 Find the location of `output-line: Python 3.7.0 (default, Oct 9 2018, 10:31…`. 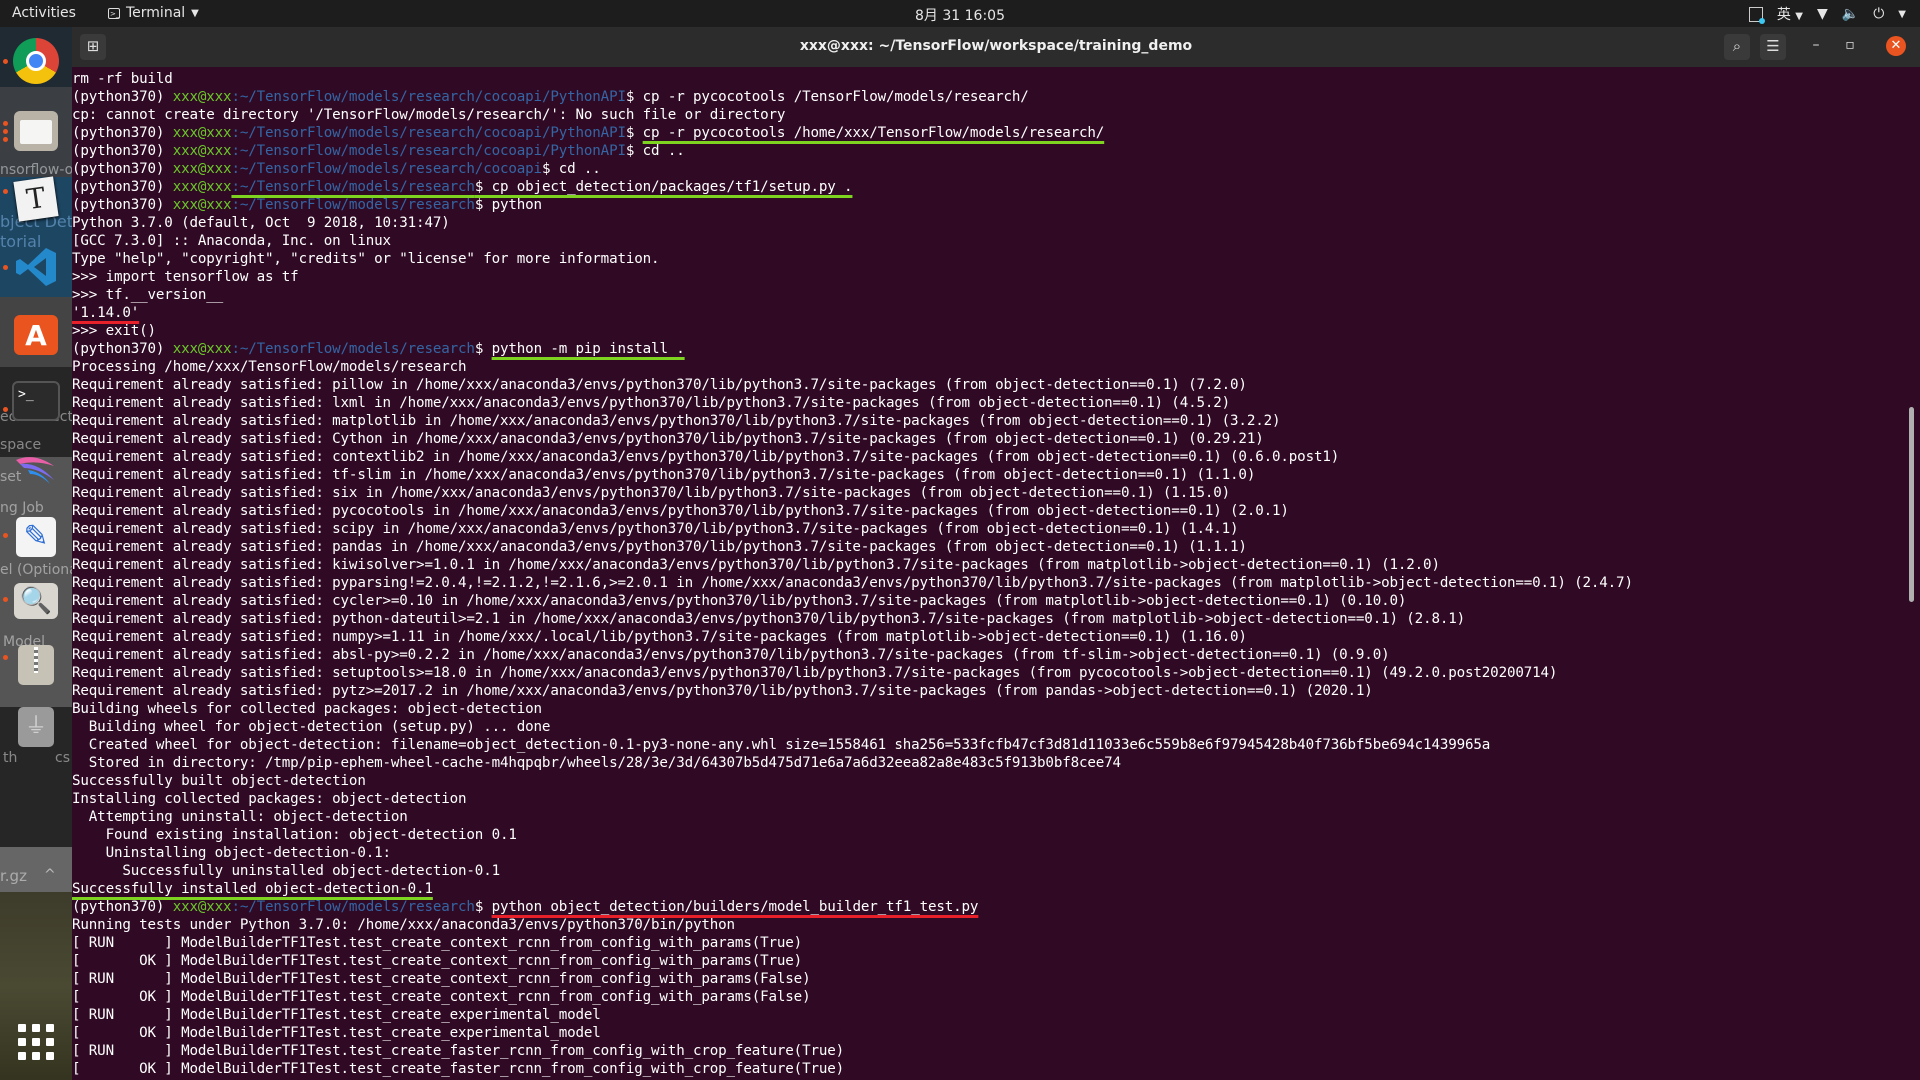

output-line: Python 3.7.0 (default, Oct 9 2018, 10:31… is located at coordinates (852, 223).